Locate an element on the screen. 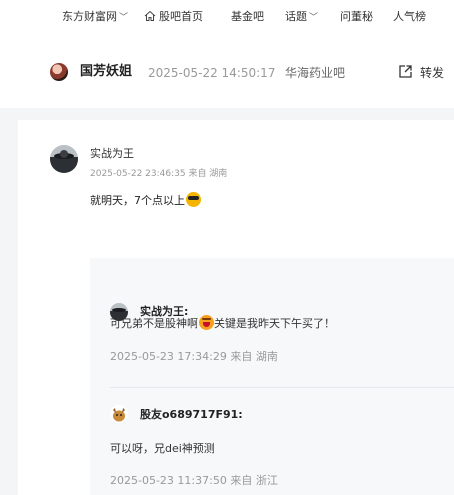  reply-text: 可兄弟不是股神啊 关键是我昨天下午买了！ is located at coordinates (222, 323).